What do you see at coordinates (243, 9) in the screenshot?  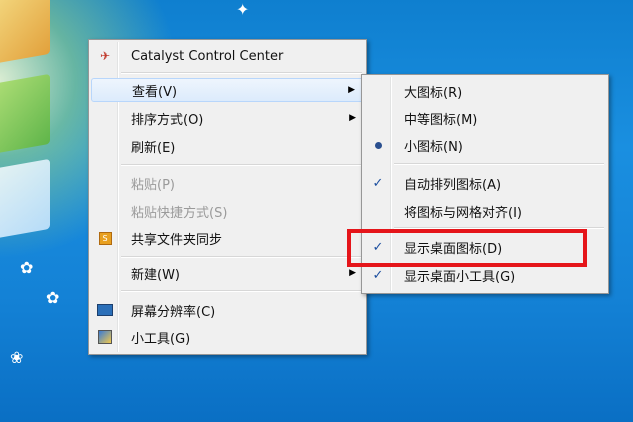 I see `butterfly-icon: ✦` at bounding box center [243, 9].